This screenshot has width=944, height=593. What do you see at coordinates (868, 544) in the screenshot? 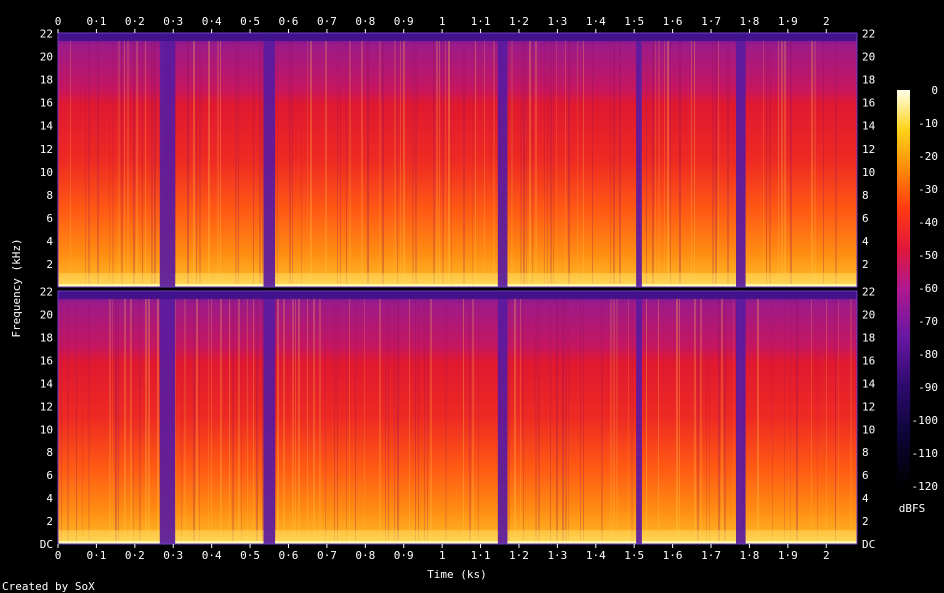
I see `y-tick-label-right: DC` at bounding box center [868, 544].